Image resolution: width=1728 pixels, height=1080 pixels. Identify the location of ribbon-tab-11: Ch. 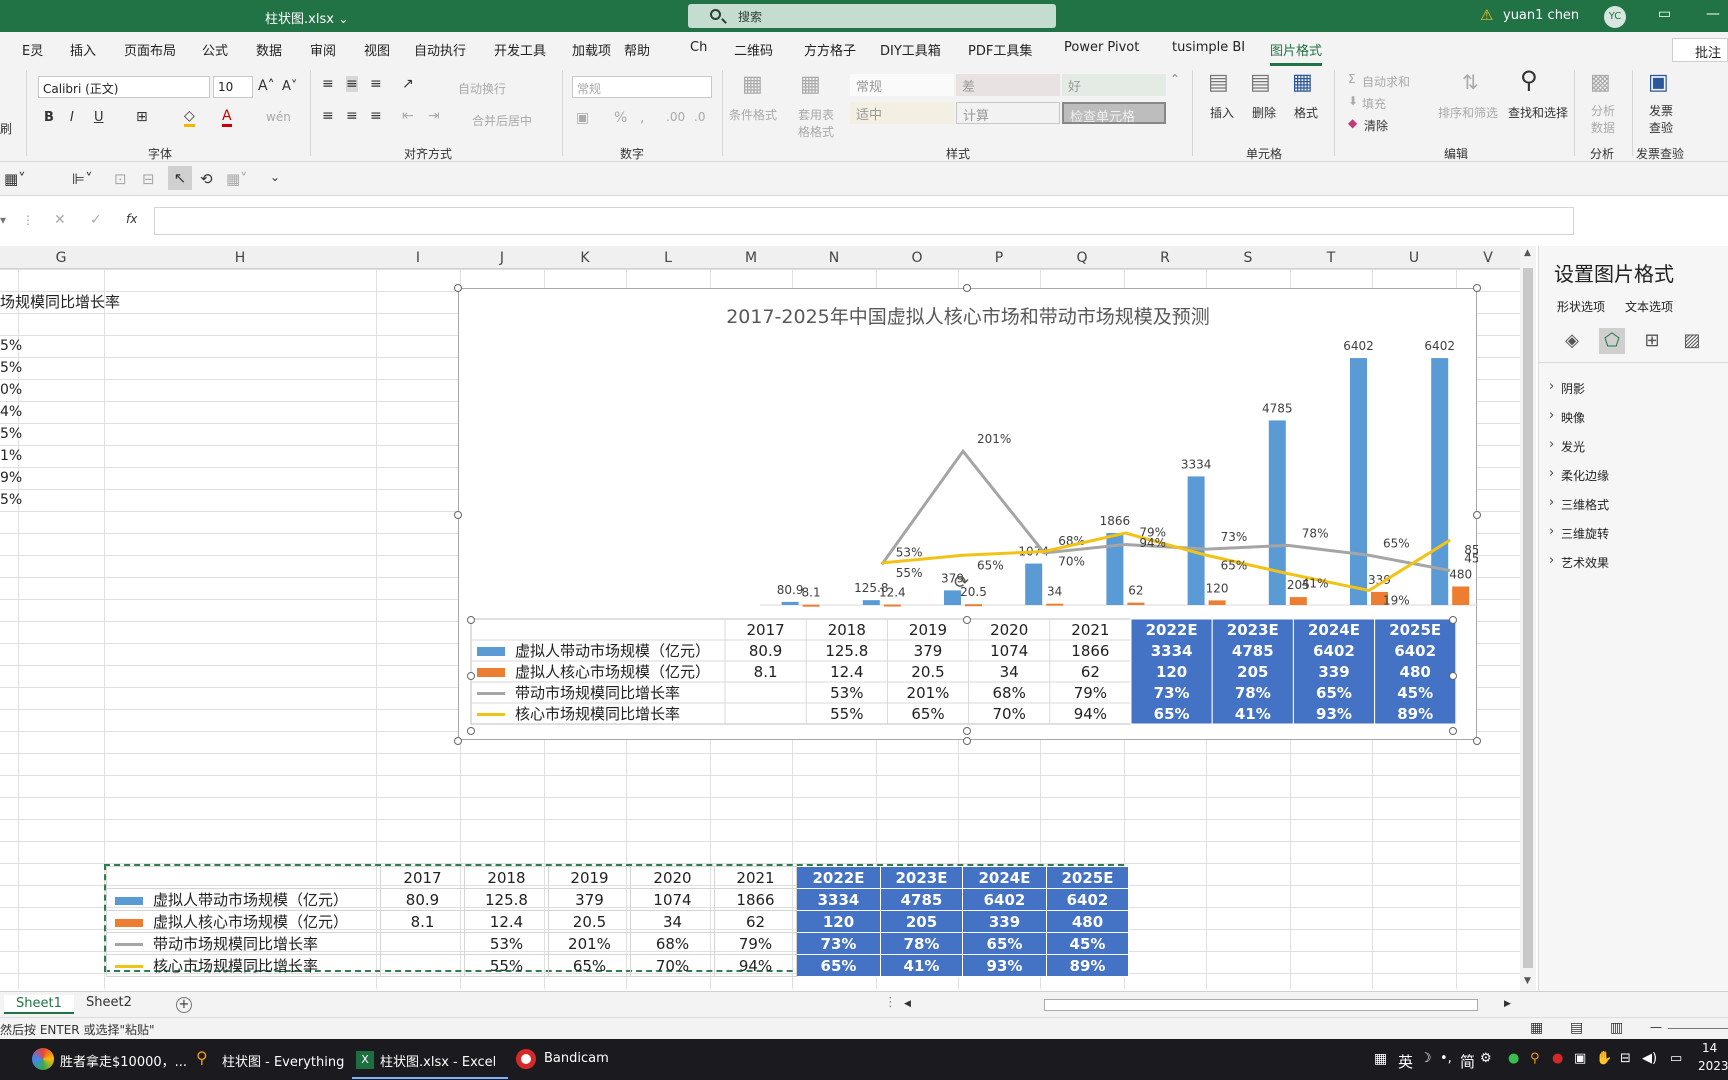
(698, 47).